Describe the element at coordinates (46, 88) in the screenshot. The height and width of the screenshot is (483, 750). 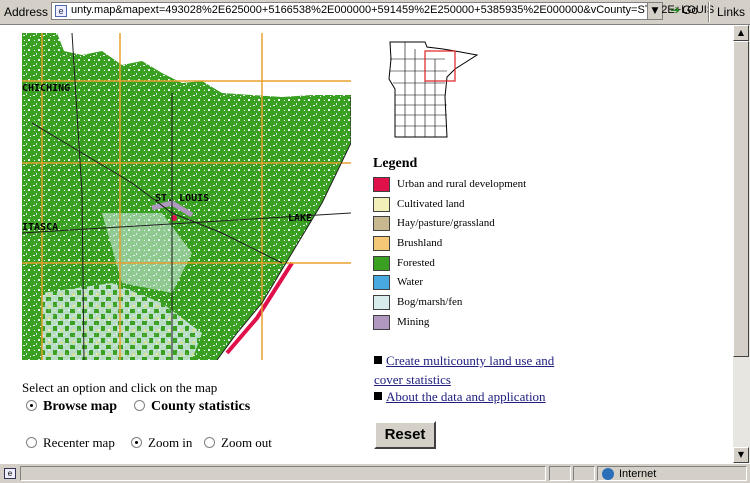
I see `map-label-chiching: CHICHING` at that location.